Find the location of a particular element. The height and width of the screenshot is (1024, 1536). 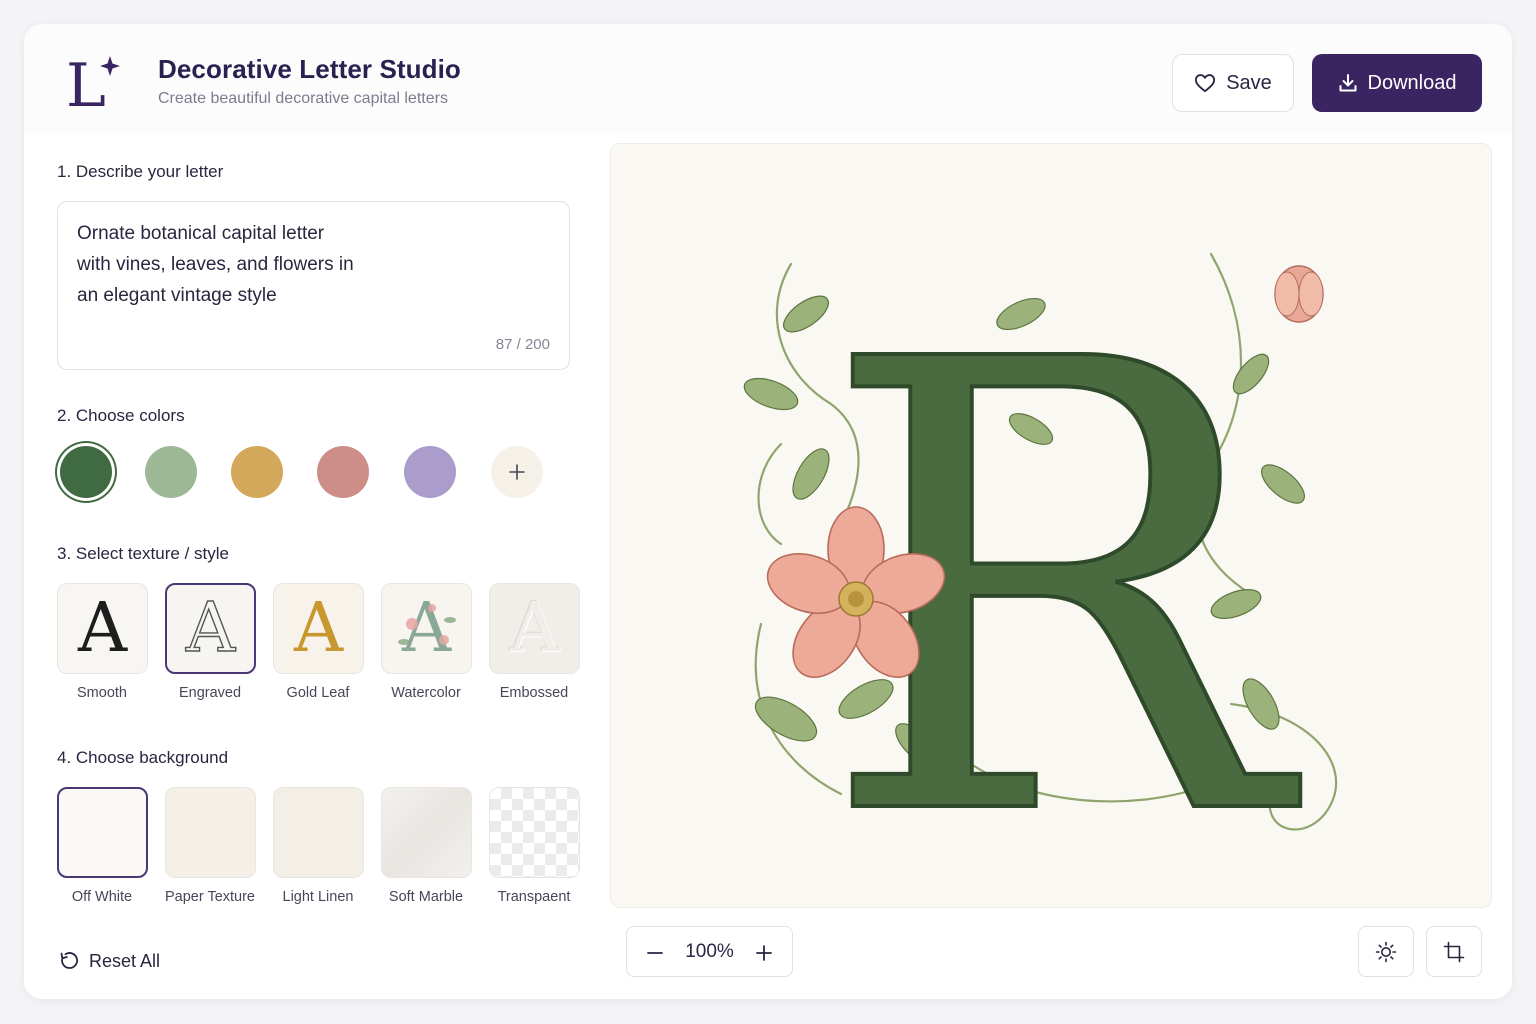

step4-label: 4. Choose background is located at coordinates (143, 757).